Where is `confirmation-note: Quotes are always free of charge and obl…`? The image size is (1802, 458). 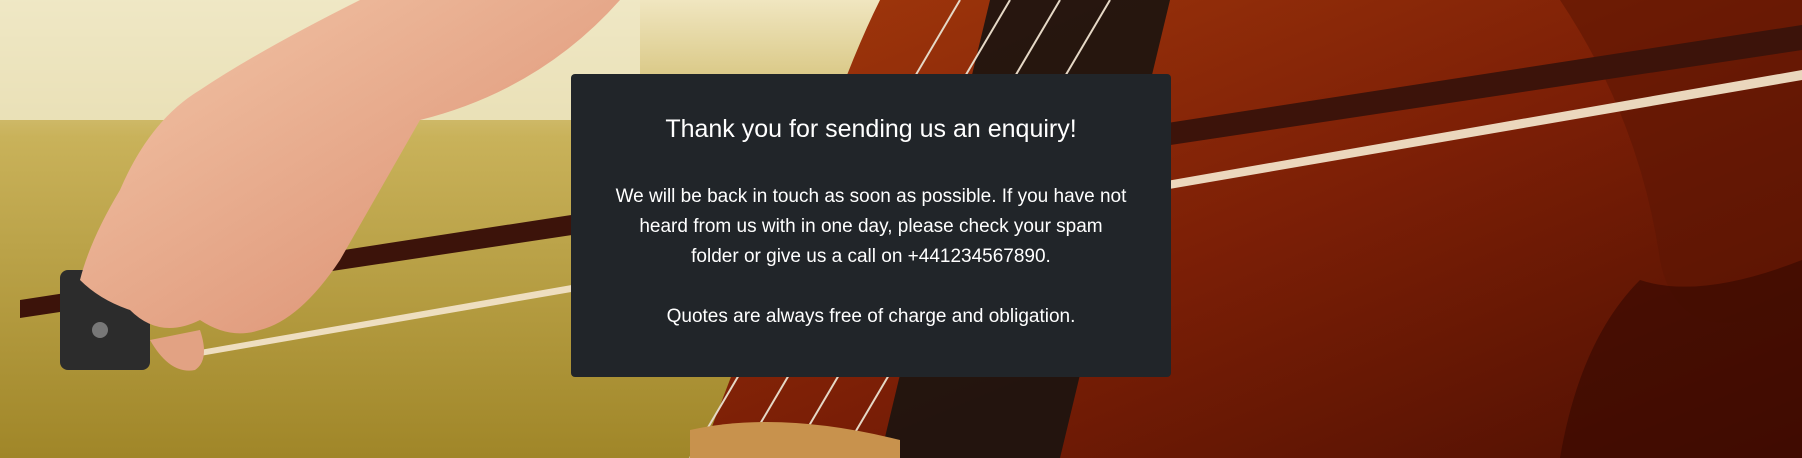 confirmation-note: Quotes are always free of charge and obl… is located at coordinates (871, 316).